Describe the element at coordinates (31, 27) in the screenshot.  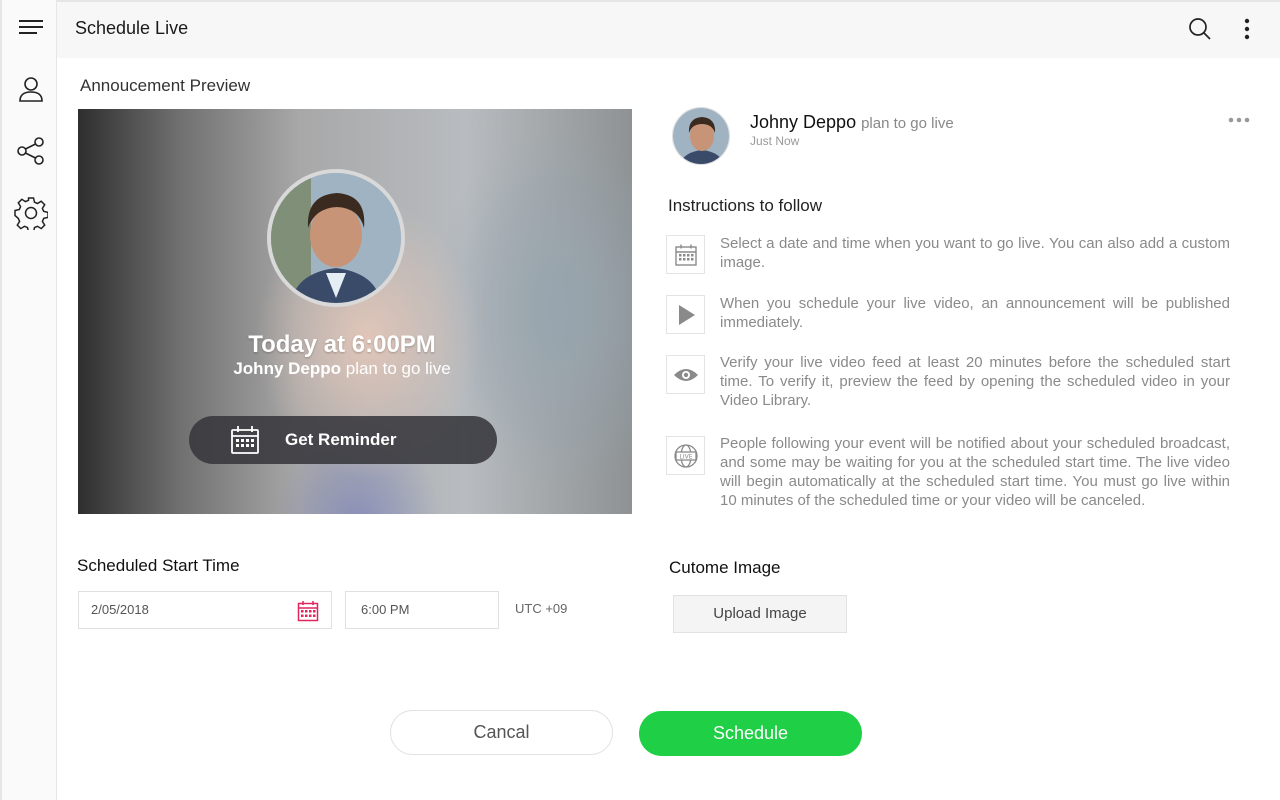
I see `menu-icon` at that location.